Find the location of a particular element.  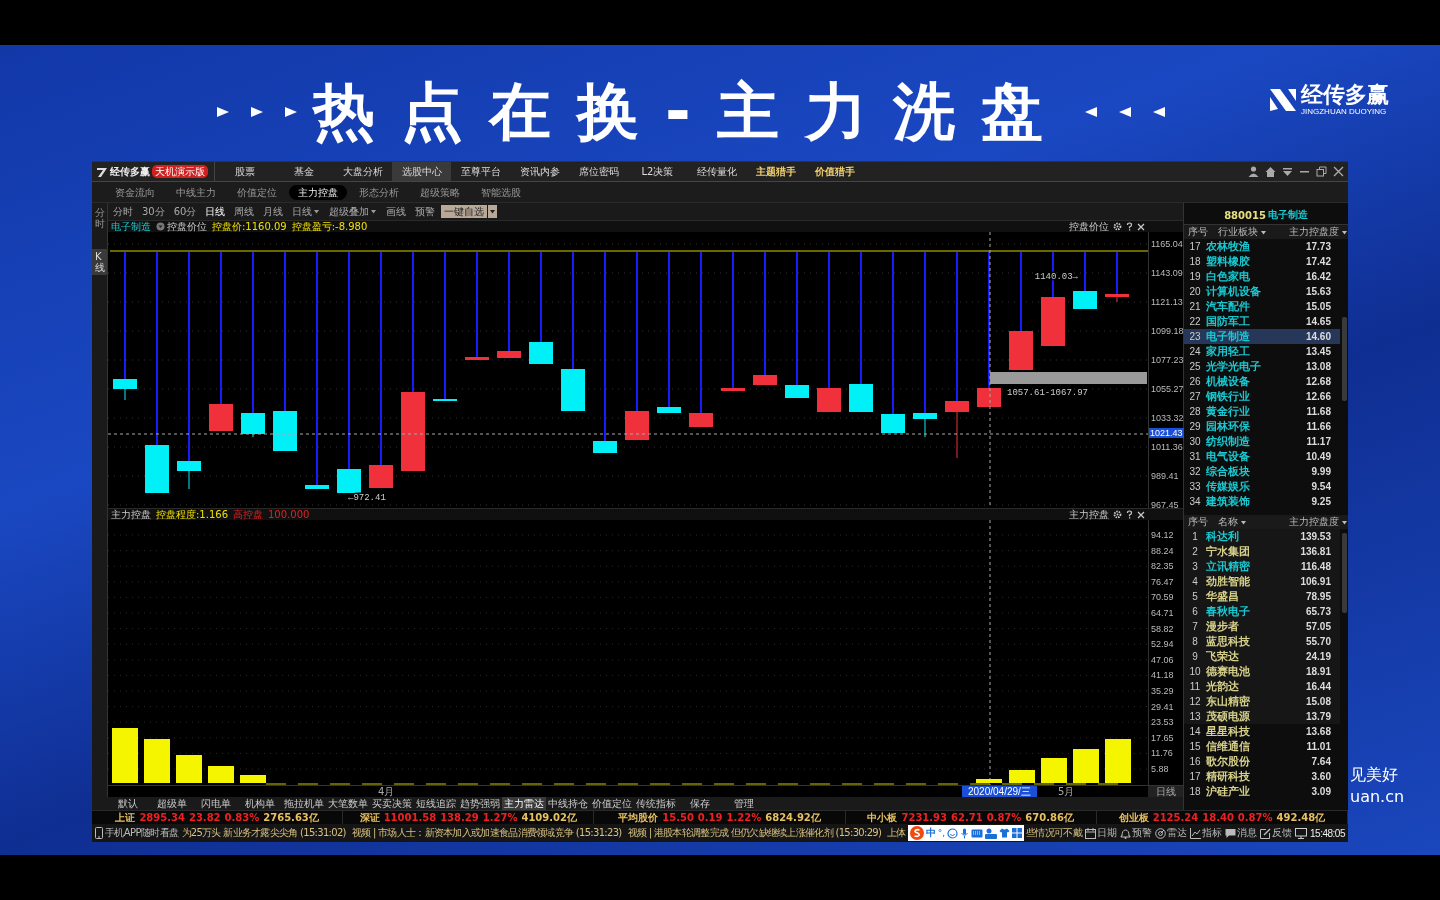

ime-logo-icon is located at coordinates (916, 833).